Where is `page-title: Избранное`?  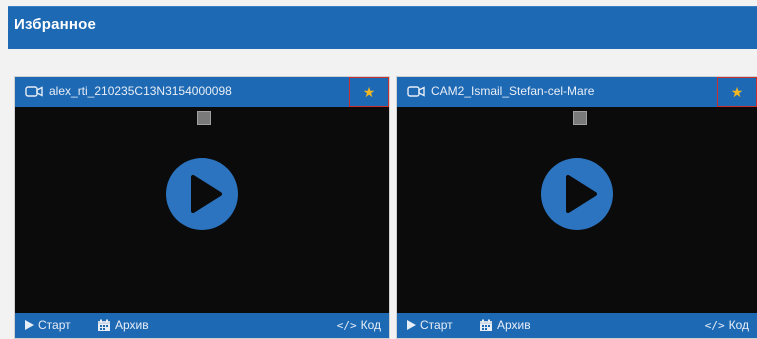 page-title: Избранное is located at coordinates (55, 24).